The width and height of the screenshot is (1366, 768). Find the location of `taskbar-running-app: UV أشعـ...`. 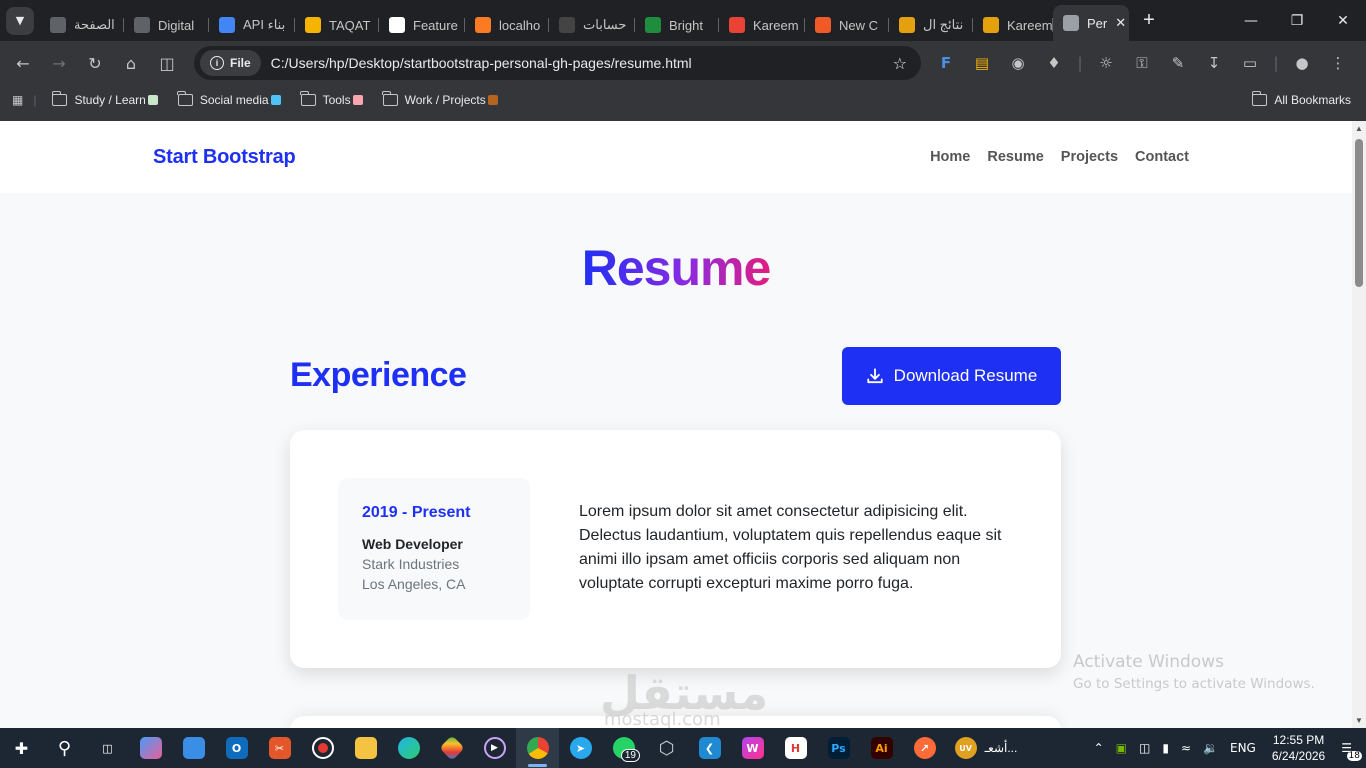

taskbar-running-app: UV أشعـ... is located at coordinates (986, 748).